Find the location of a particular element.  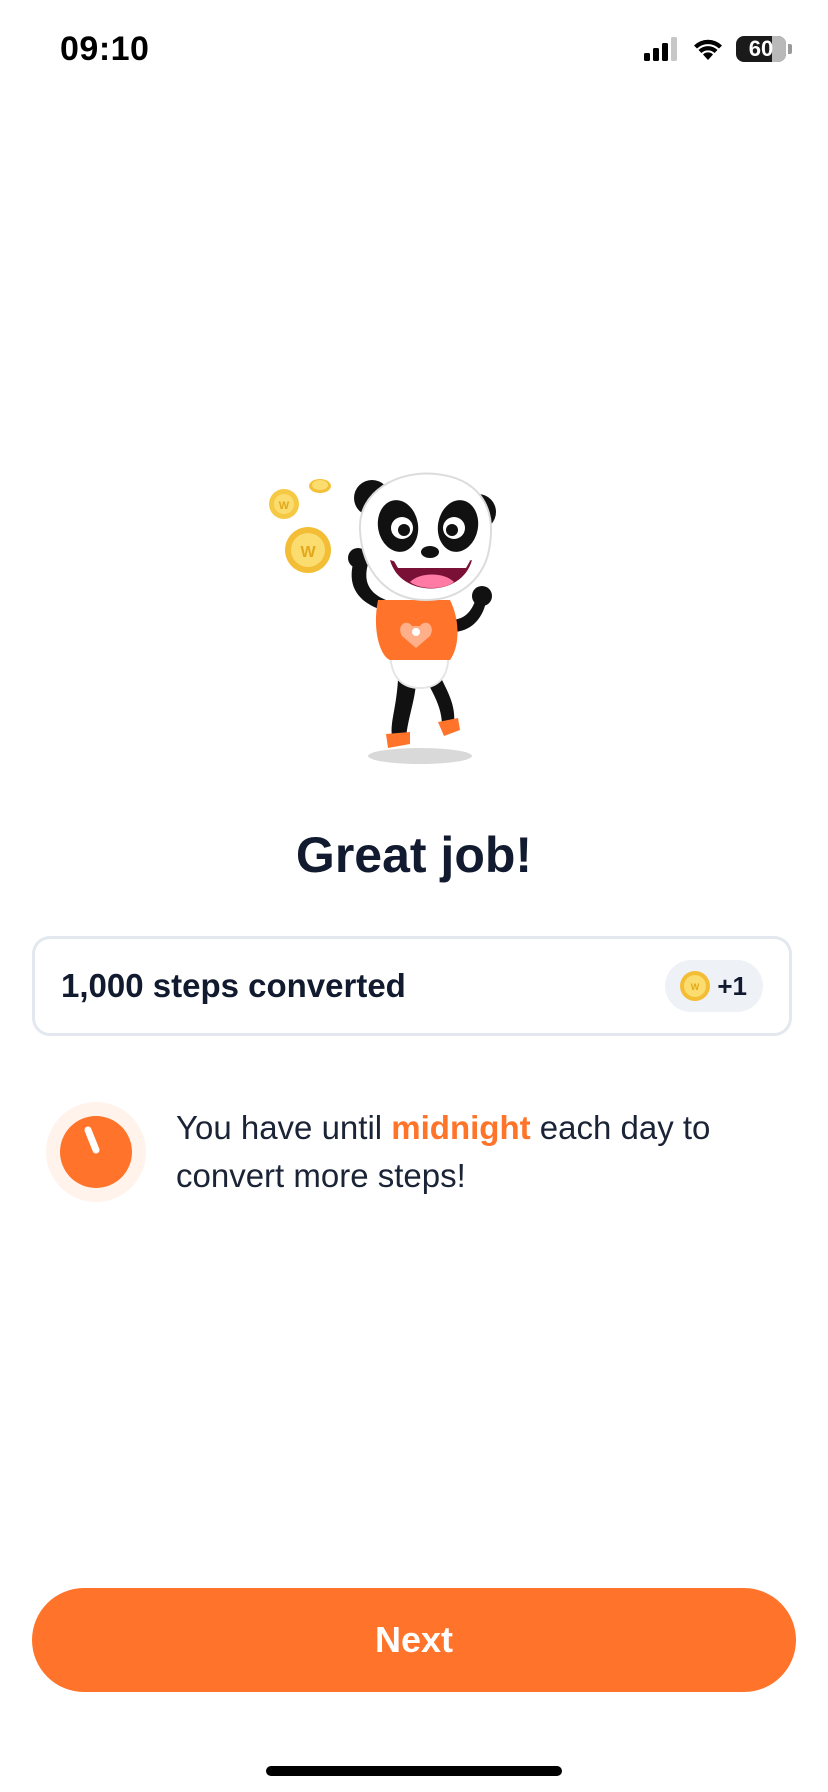

reward-value: +1 is located at coordinates (732, 985).